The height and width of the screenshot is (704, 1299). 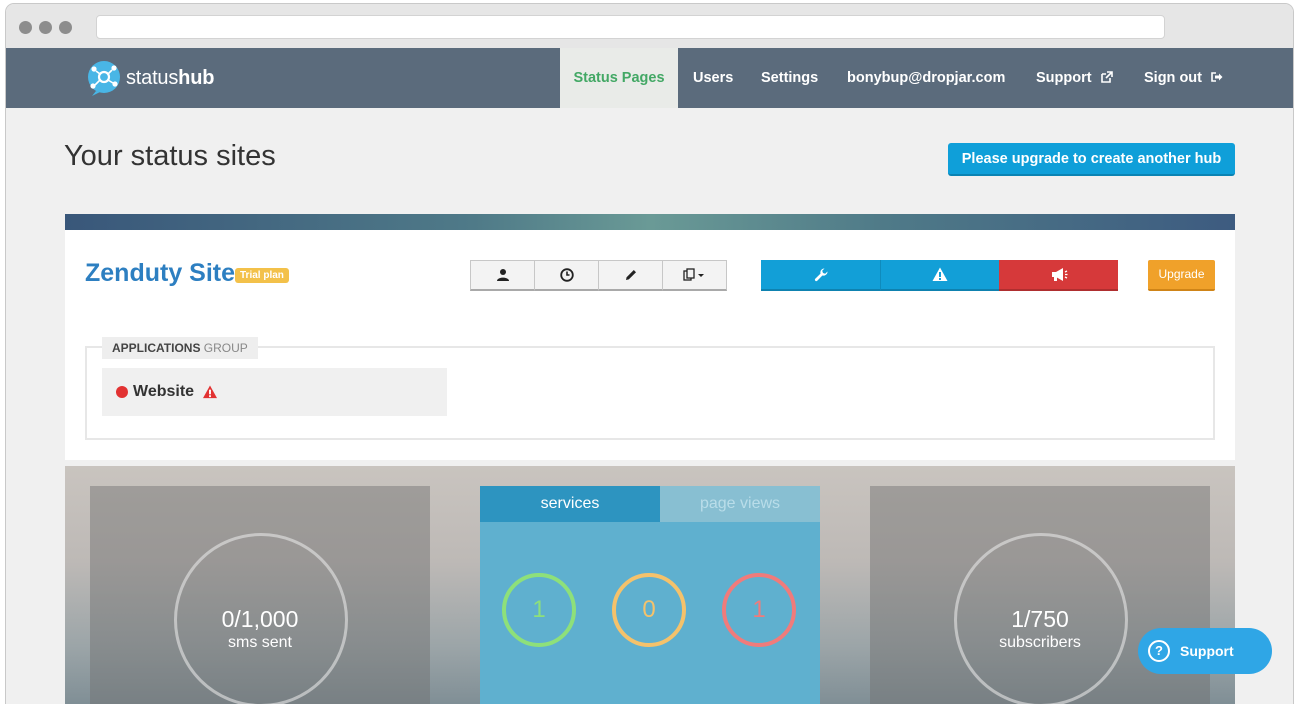 What do you see at coordinates (260, 595) in the screenshot?
I see `sms-stat-card: 0/1,000 sms sent` at bounding box center [260, 595].